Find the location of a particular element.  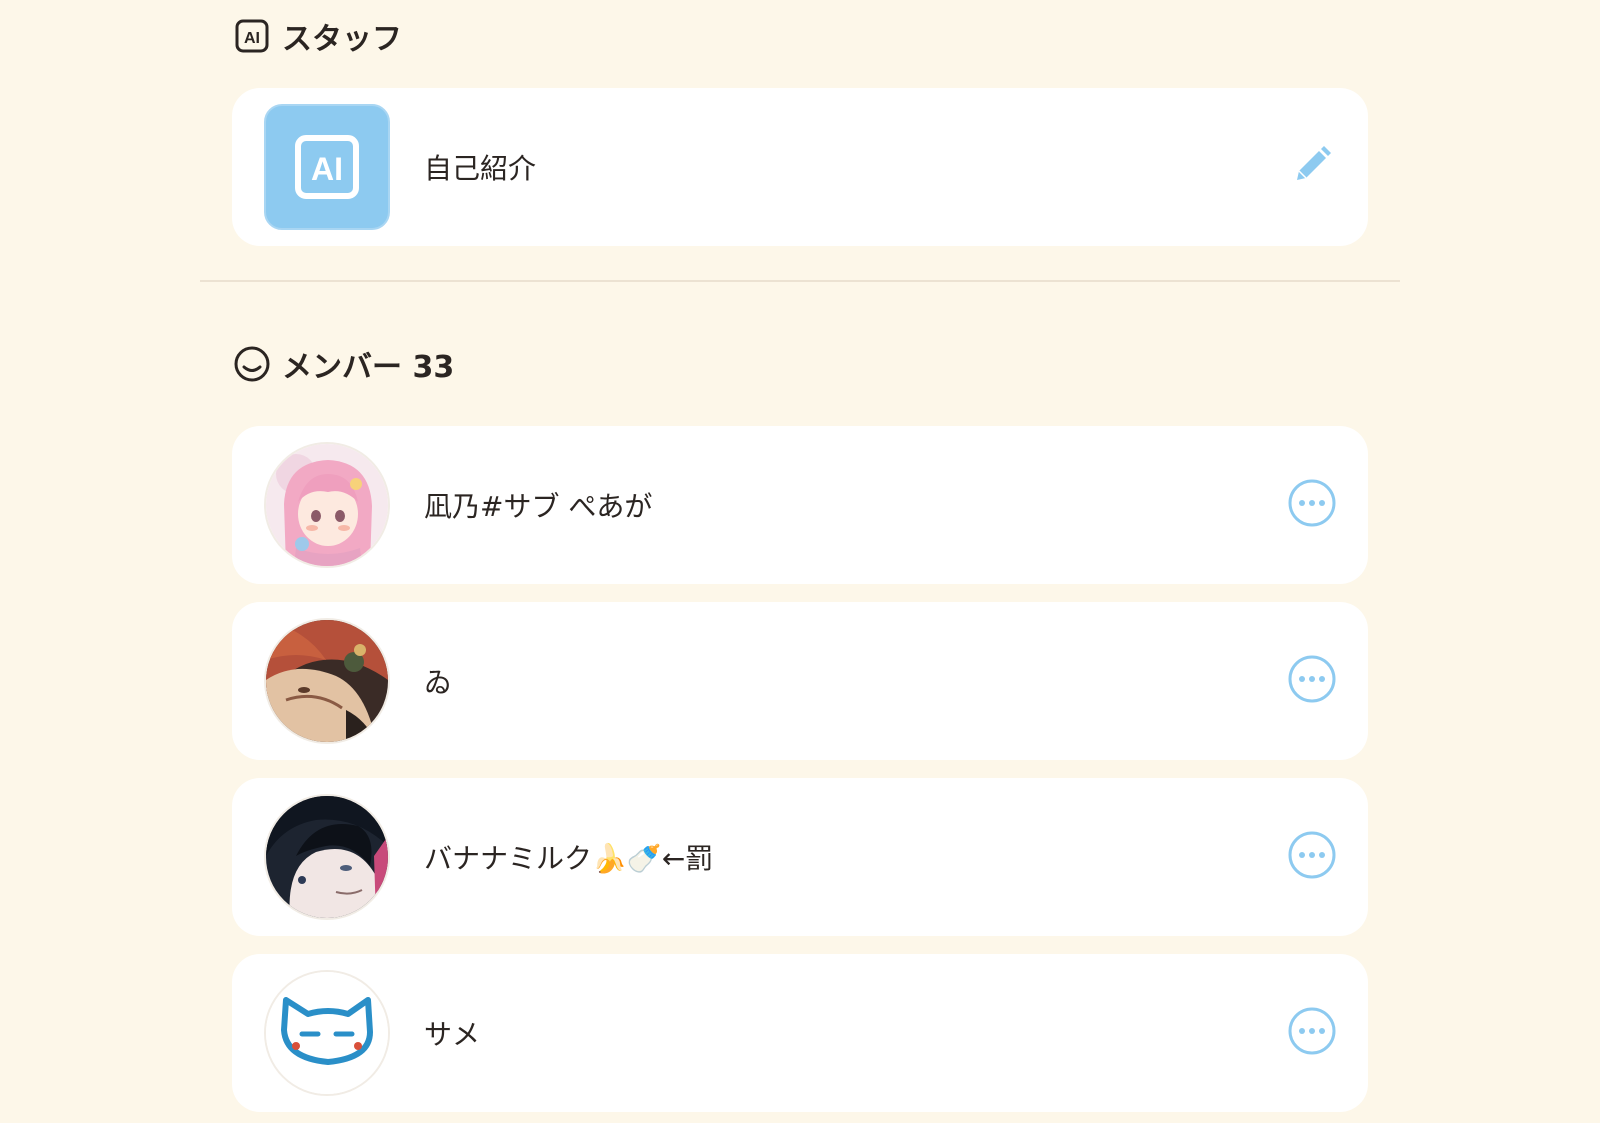

members-section-header: メンバー 33 is located at coordinates (344, 364).